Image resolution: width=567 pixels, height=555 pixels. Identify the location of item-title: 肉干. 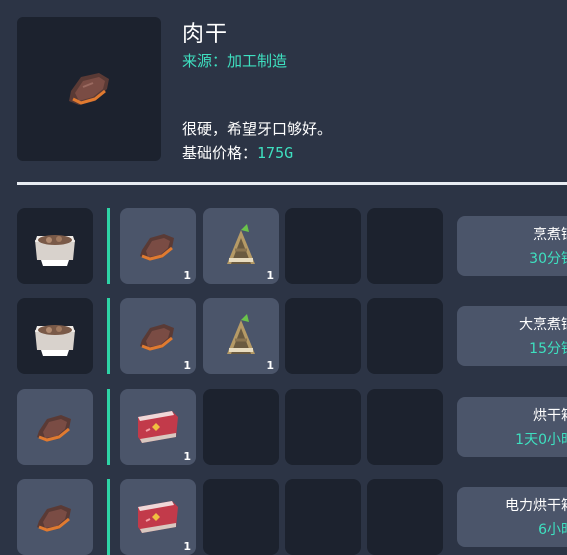
(205, 34).